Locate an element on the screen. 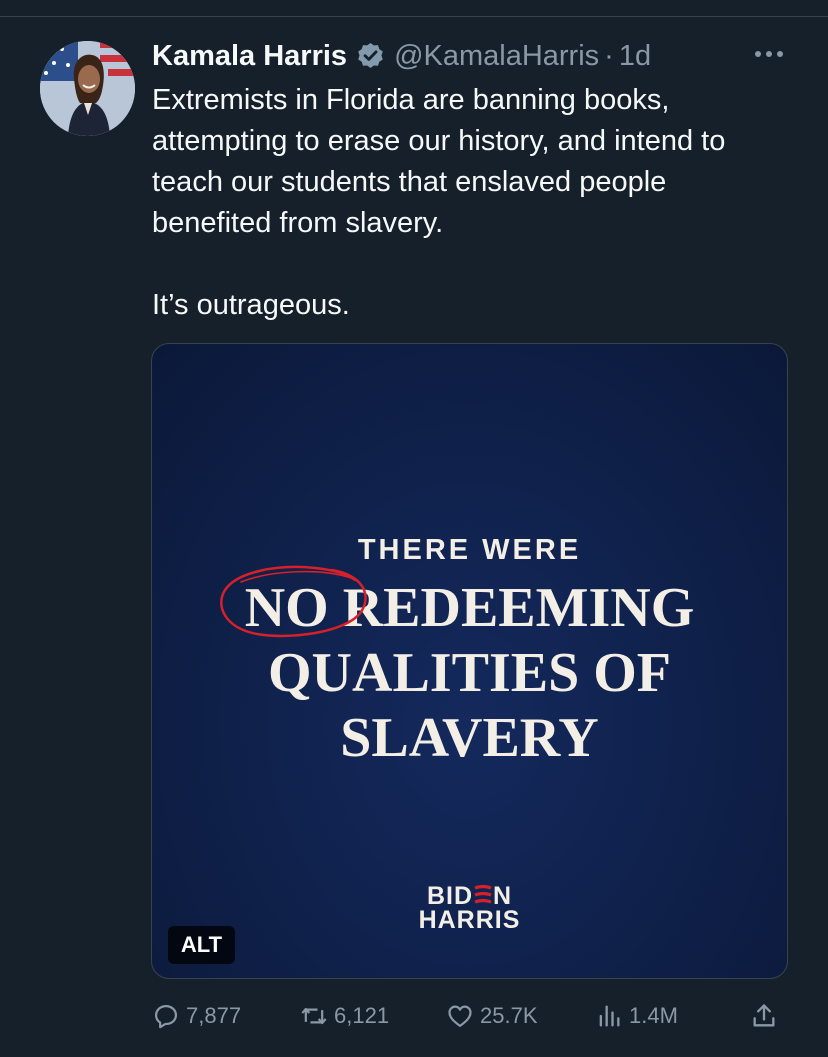 This screenshot has width=828, height=1057. image-headline: NO REDEEMING QUALITIES OF SLAVERY is located at coordinates (469, 668).